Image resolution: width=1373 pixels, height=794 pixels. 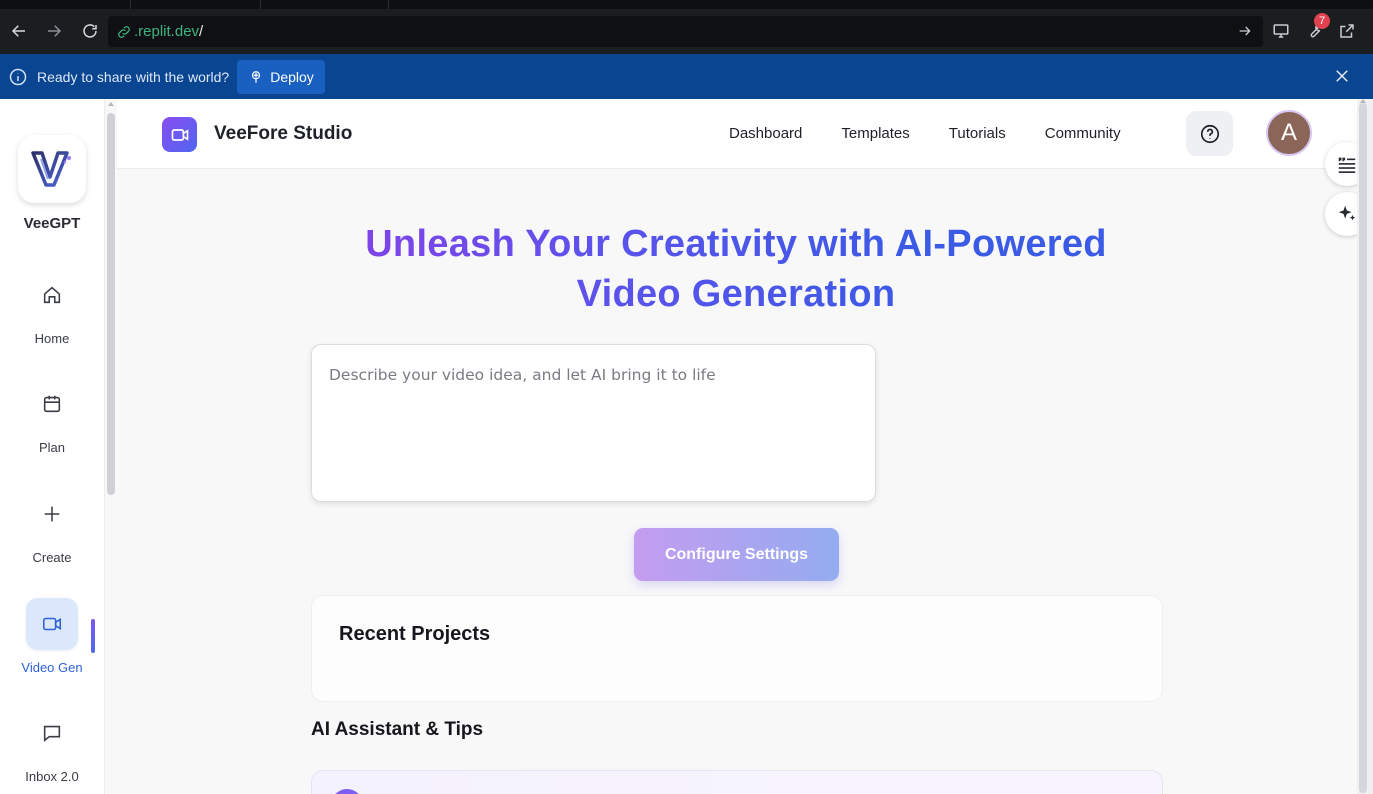 What do you see at coordinates (686, 4) in the screenshot?
I see `tab-strip` at bounding box center [686, 4].